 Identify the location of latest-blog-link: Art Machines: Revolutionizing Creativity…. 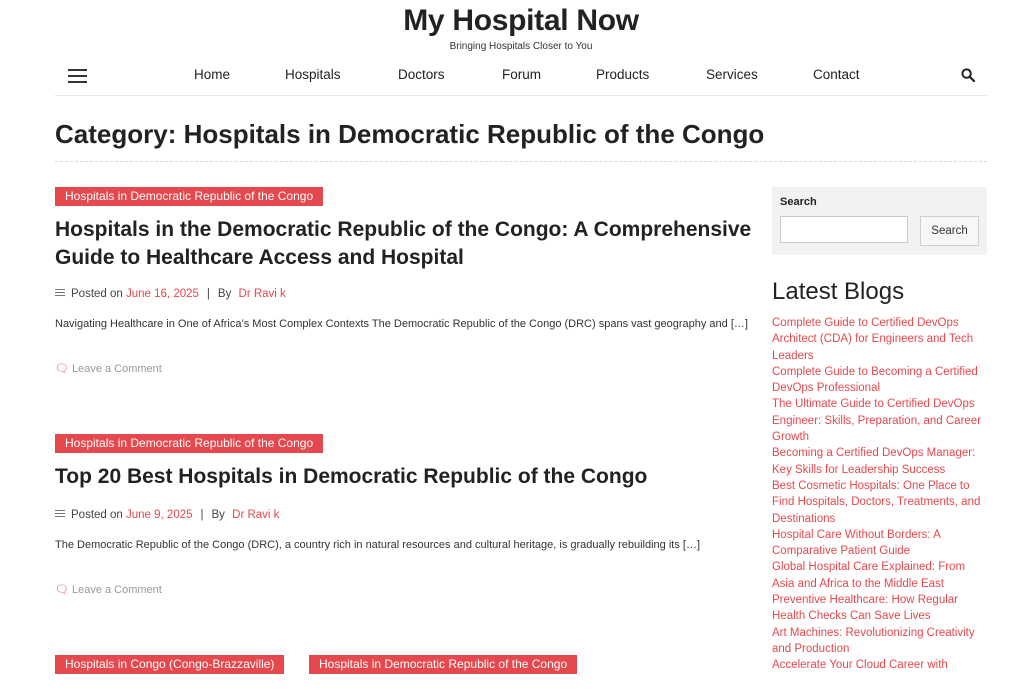
(879, 641).